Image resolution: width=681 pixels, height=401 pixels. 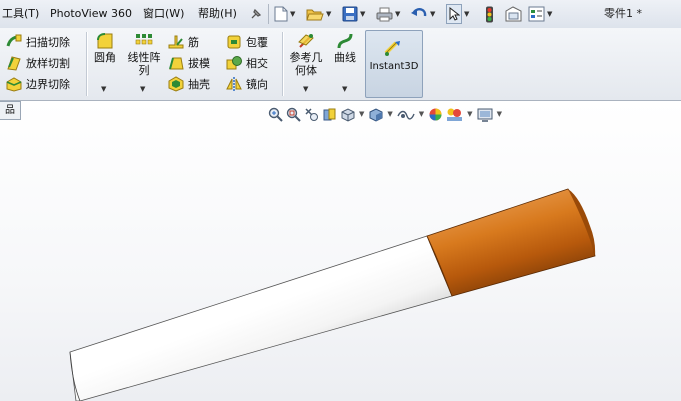 I want to click on rebuild-button, so click(x=489, y=14).